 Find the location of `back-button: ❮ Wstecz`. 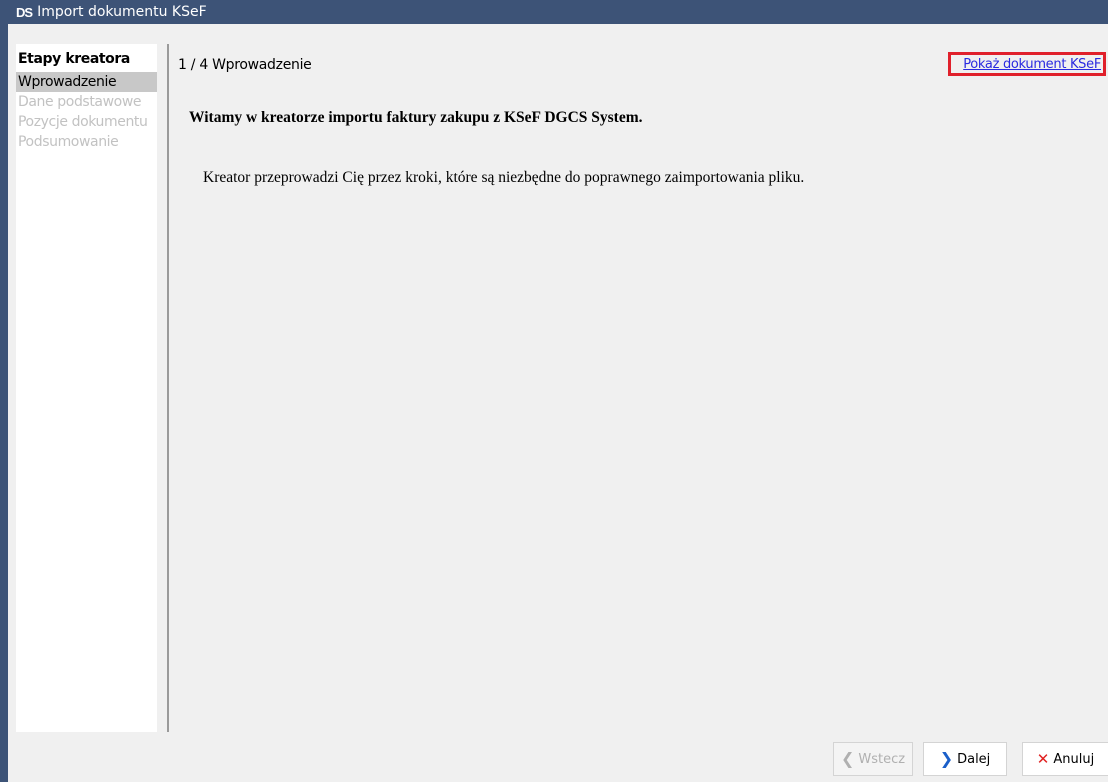

back-button: ❮ Wstecz is located at coordinates (873, 759).